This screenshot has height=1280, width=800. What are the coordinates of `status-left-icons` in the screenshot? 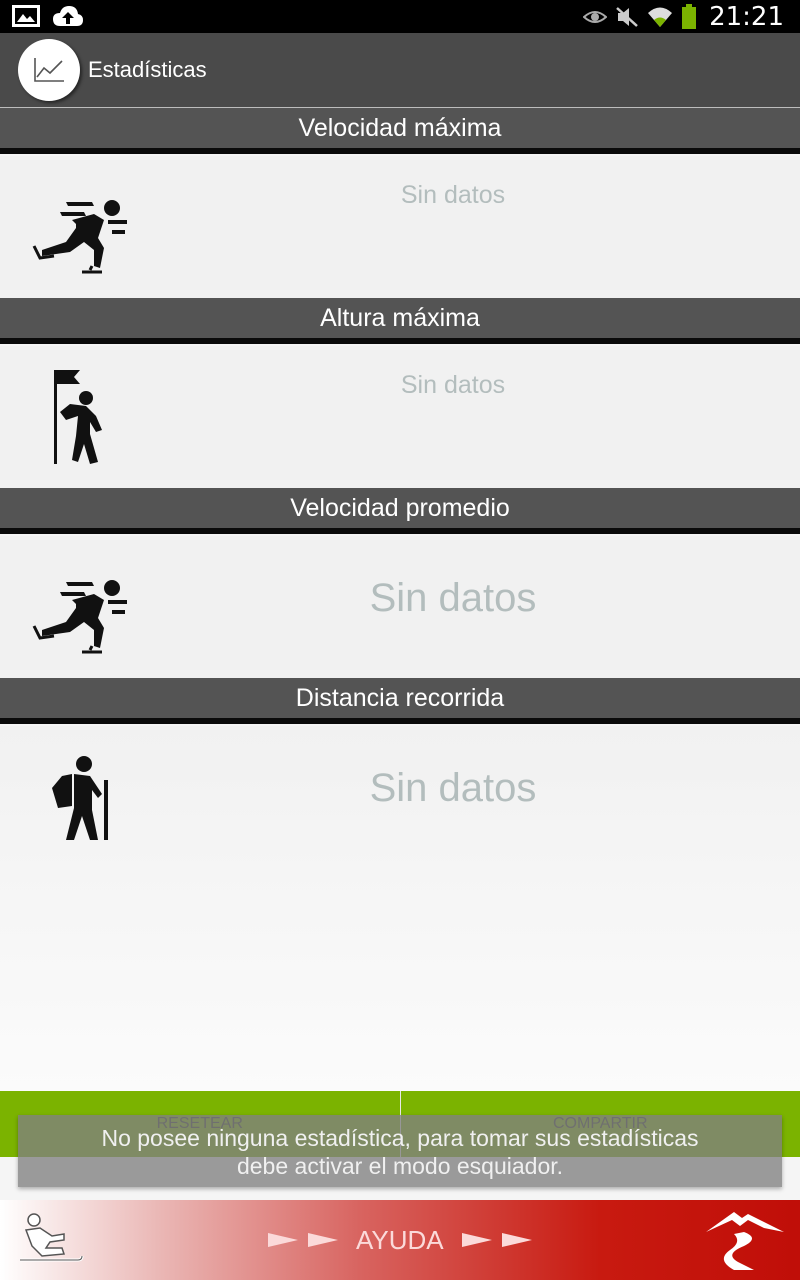 It's located at (48, 16).